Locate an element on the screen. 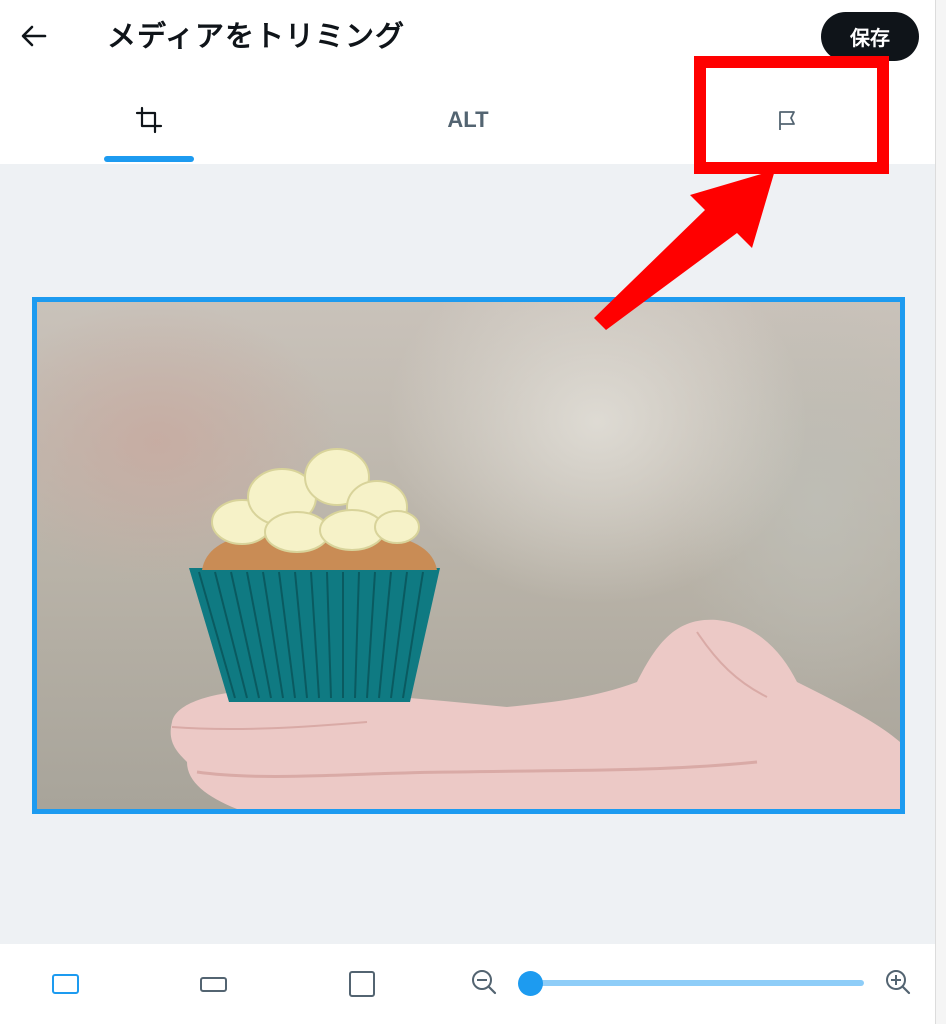 This screenshot has height=1024, width=946. tab-crop is located at coordinates (149, 120).